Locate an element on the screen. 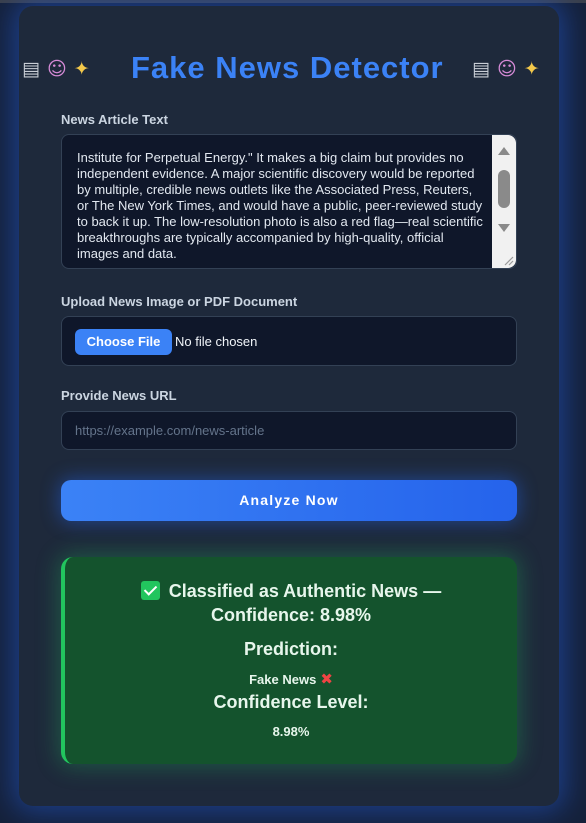  check-mark-icon is located at coordinates (150, 590).